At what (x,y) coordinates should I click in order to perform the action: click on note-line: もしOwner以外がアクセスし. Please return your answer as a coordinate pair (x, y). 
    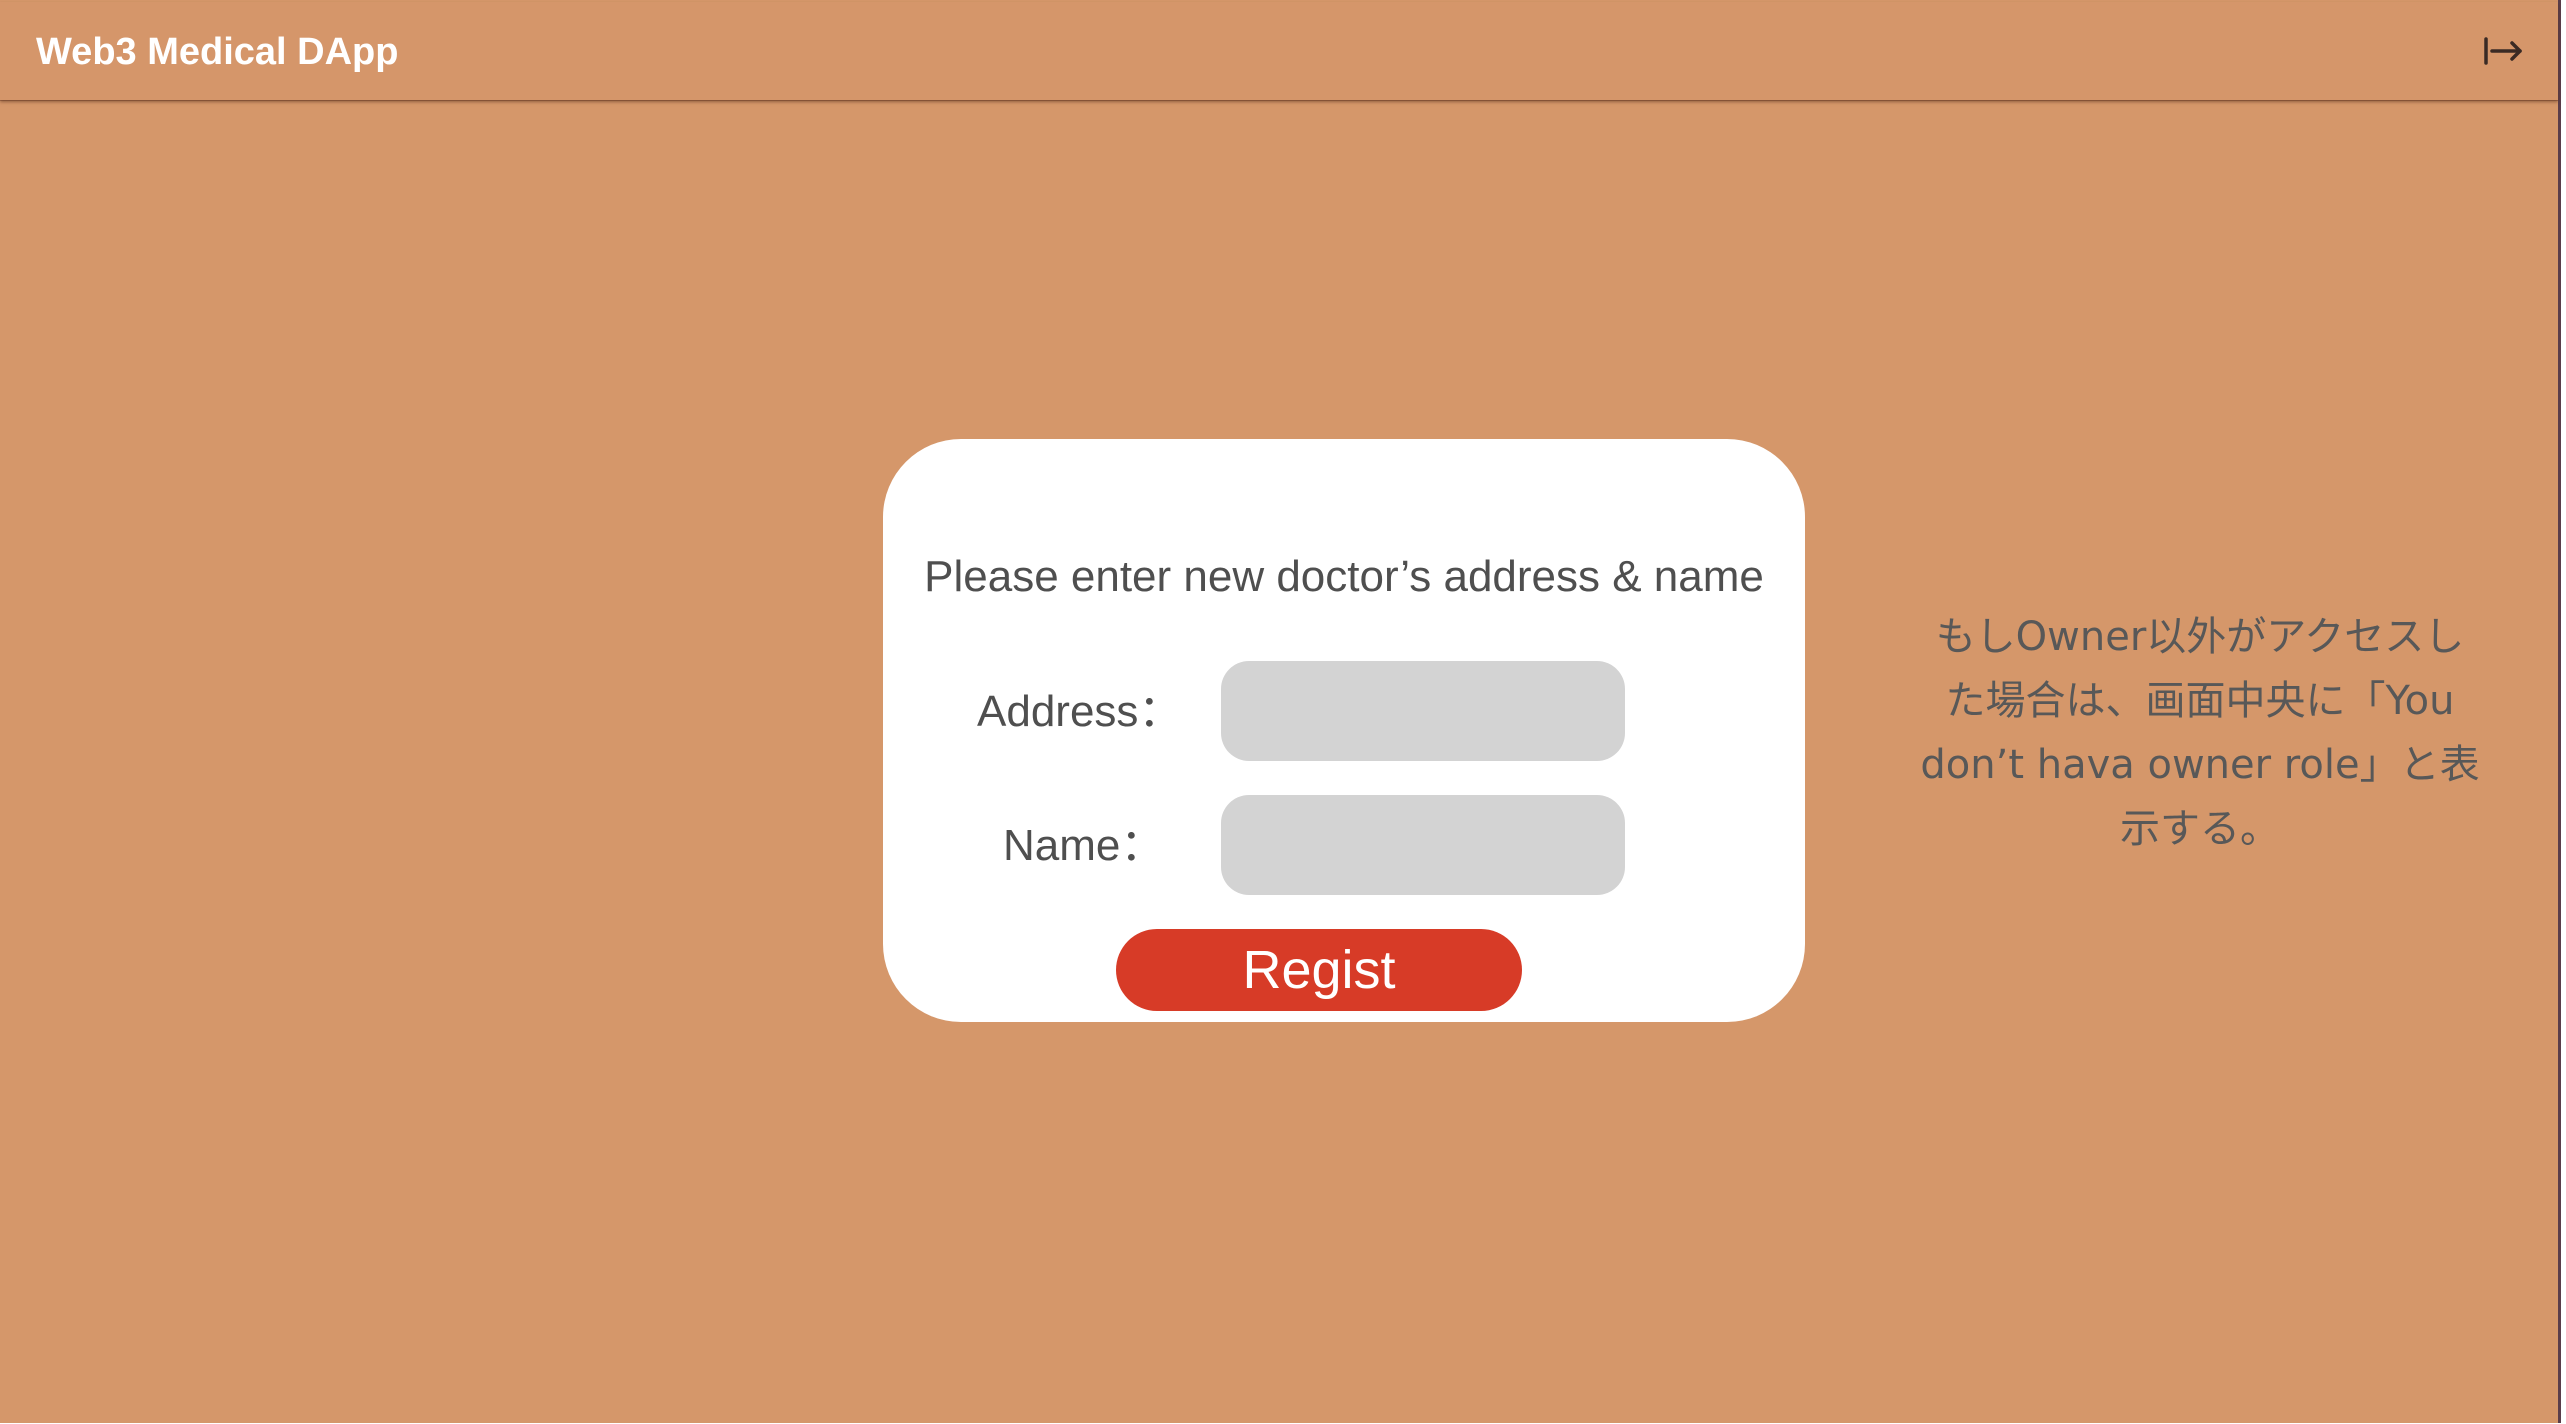
    Looking at the image, I should click on (2200, 637).